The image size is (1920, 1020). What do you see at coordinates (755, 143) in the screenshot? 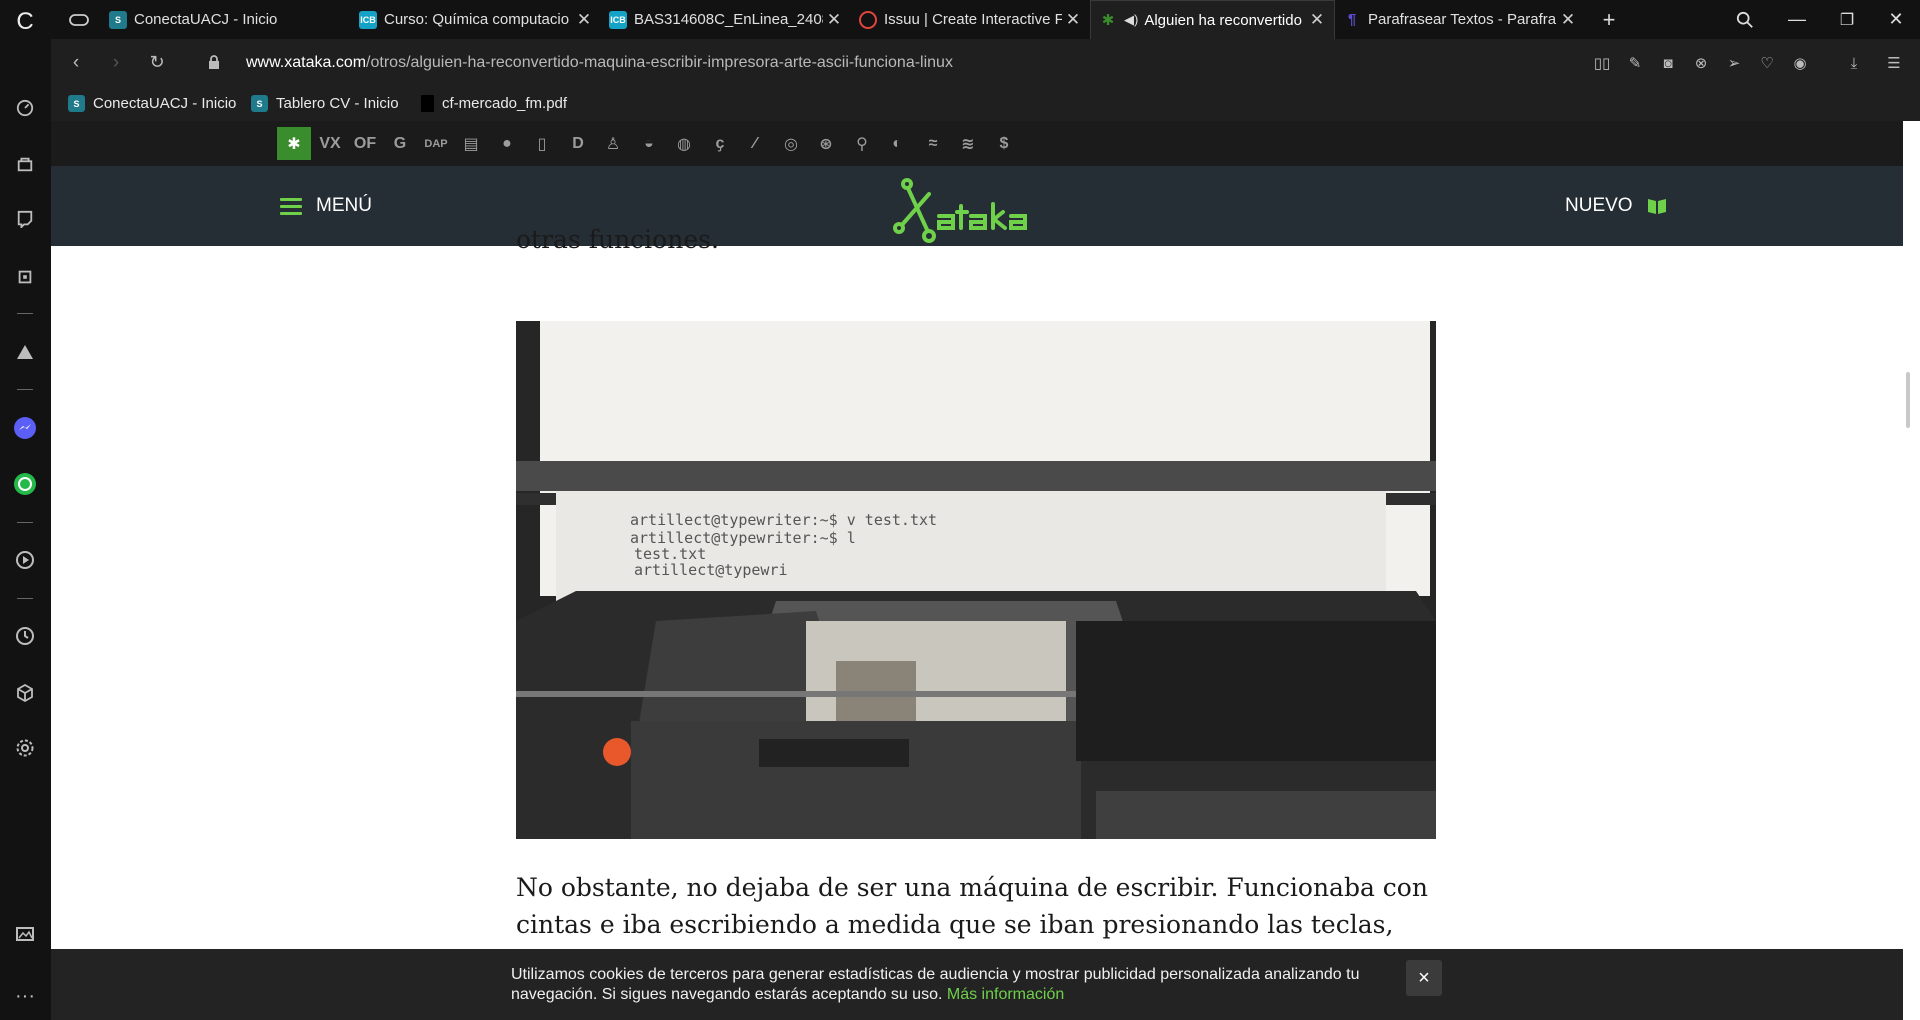
I see `stroke-icon: ⁄` at bounding box center [755, 143].